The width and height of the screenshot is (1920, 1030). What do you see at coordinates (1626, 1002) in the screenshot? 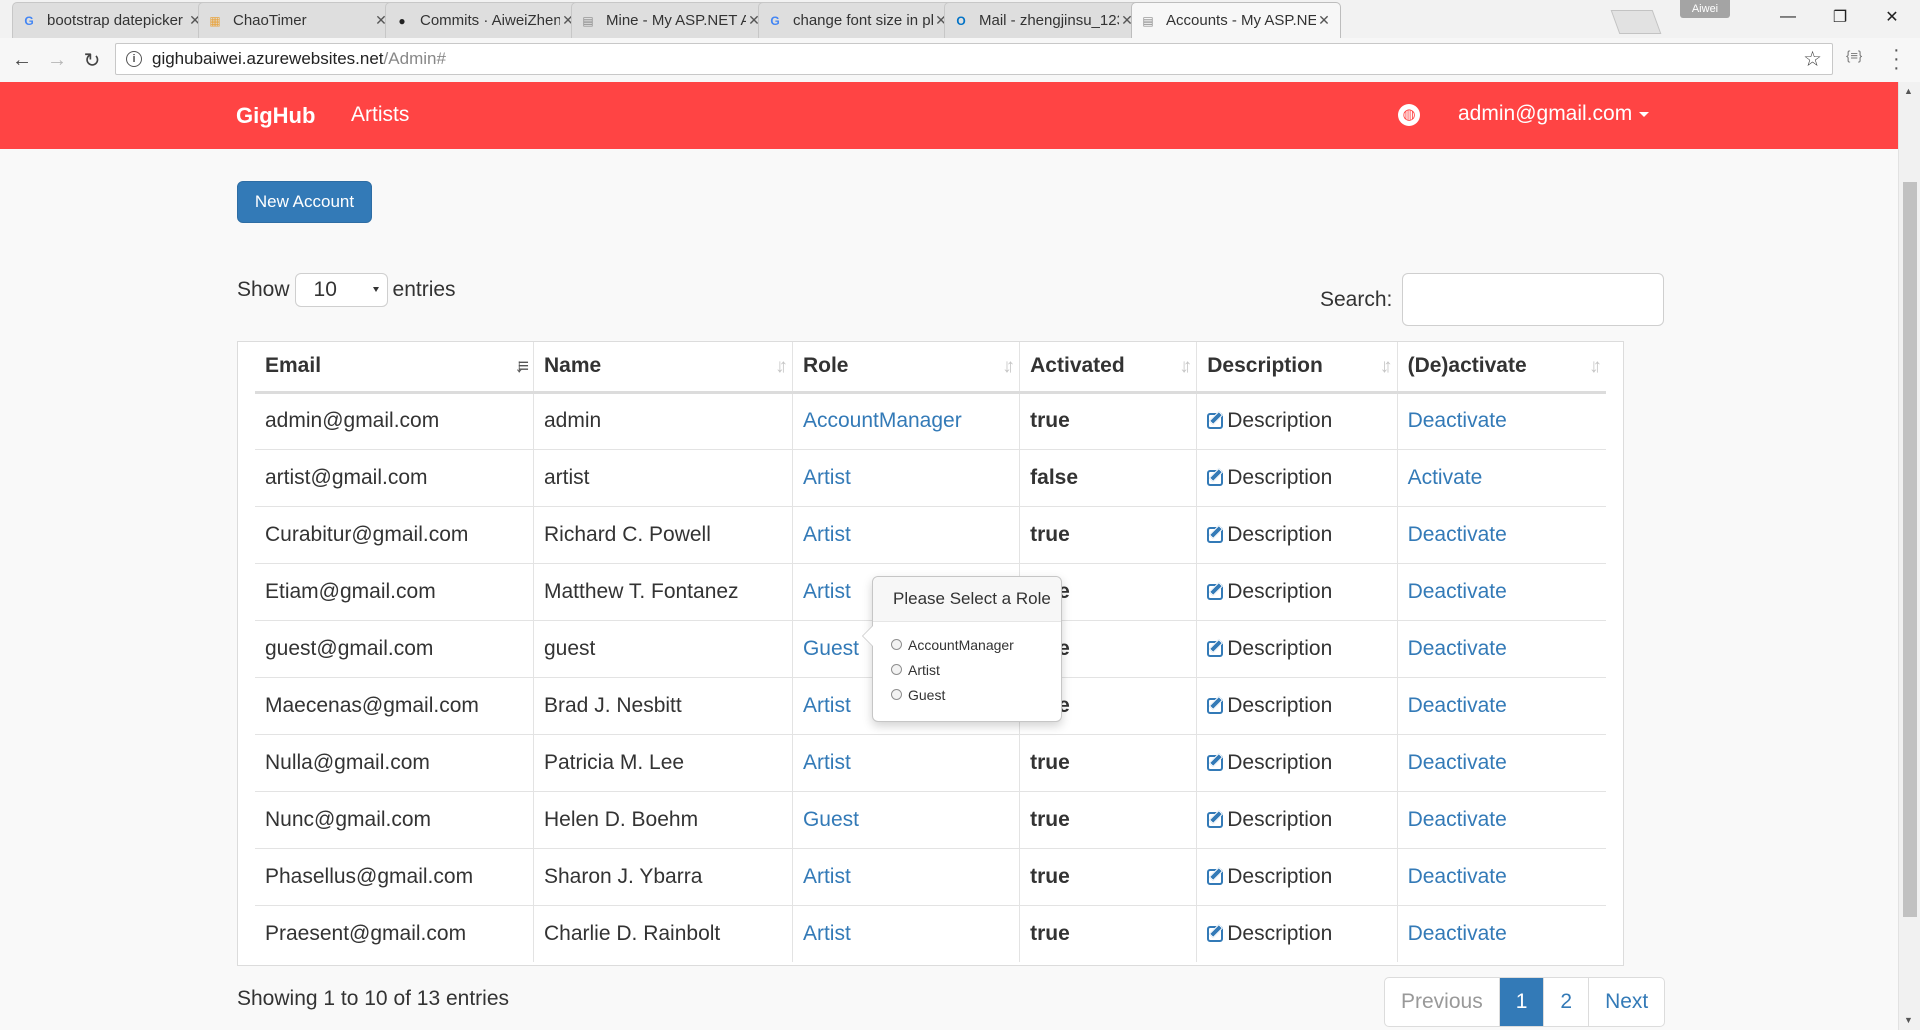
I see `pagination-next: Next` at bounding box center [1626, 1002].